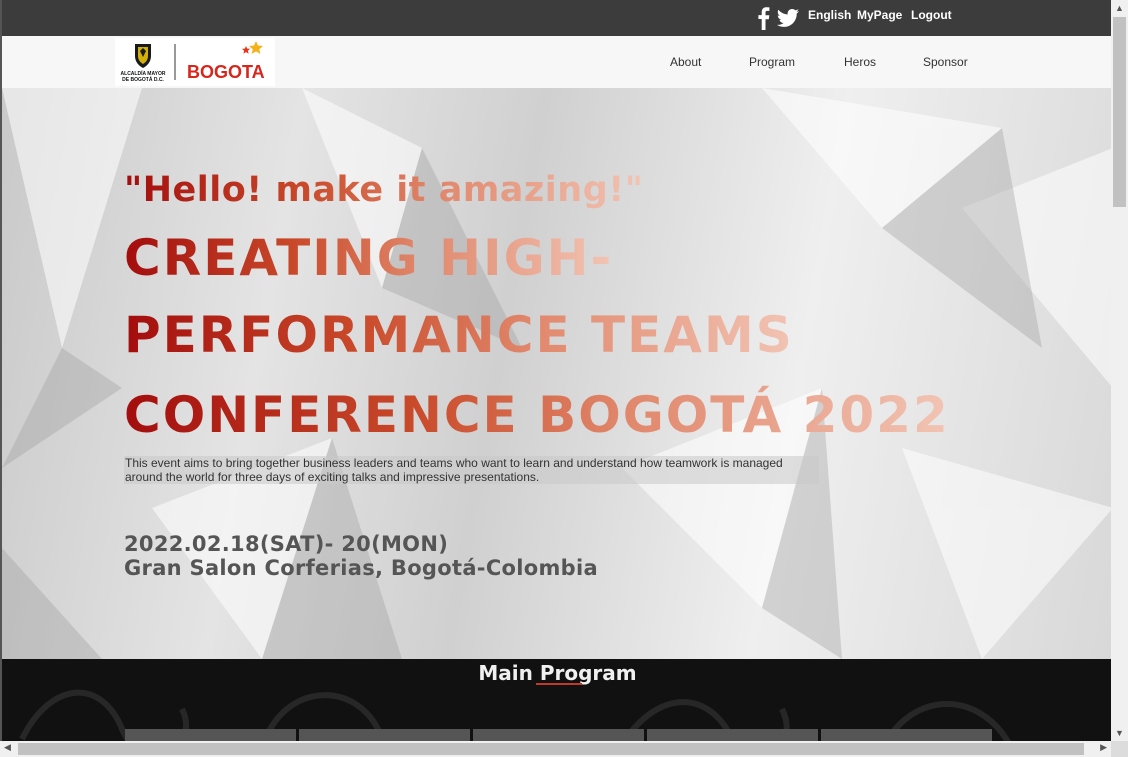 The image size is (1128, 757). Describe the element at coordinates (1119, 733) in the screenshot. I see `scroll-down-arrow-icon: ▼` at that location.